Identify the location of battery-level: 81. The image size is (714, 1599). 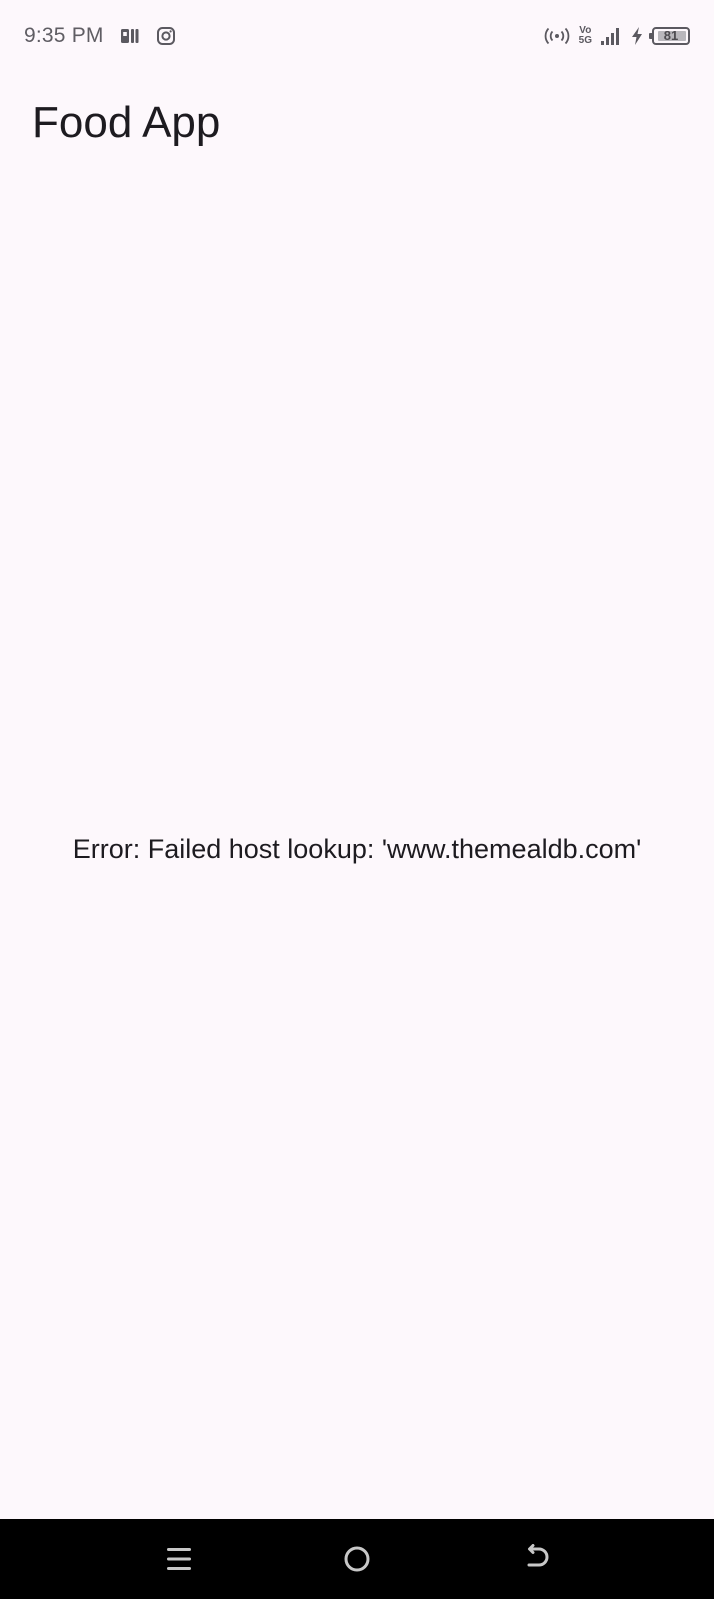
(671, 35).